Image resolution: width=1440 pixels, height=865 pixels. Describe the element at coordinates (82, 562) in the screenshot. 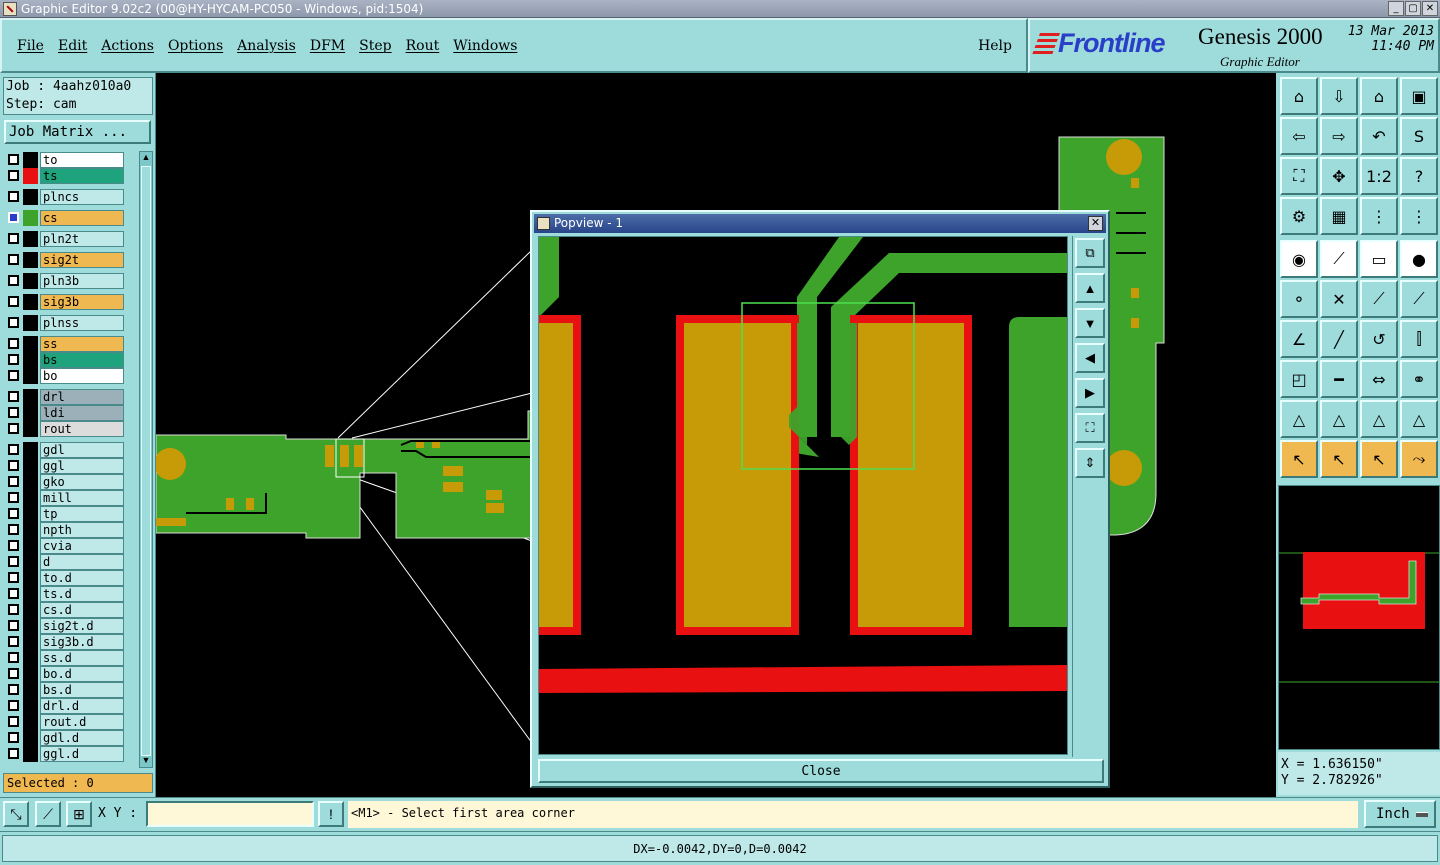

I see `layer-name: d` at that location.